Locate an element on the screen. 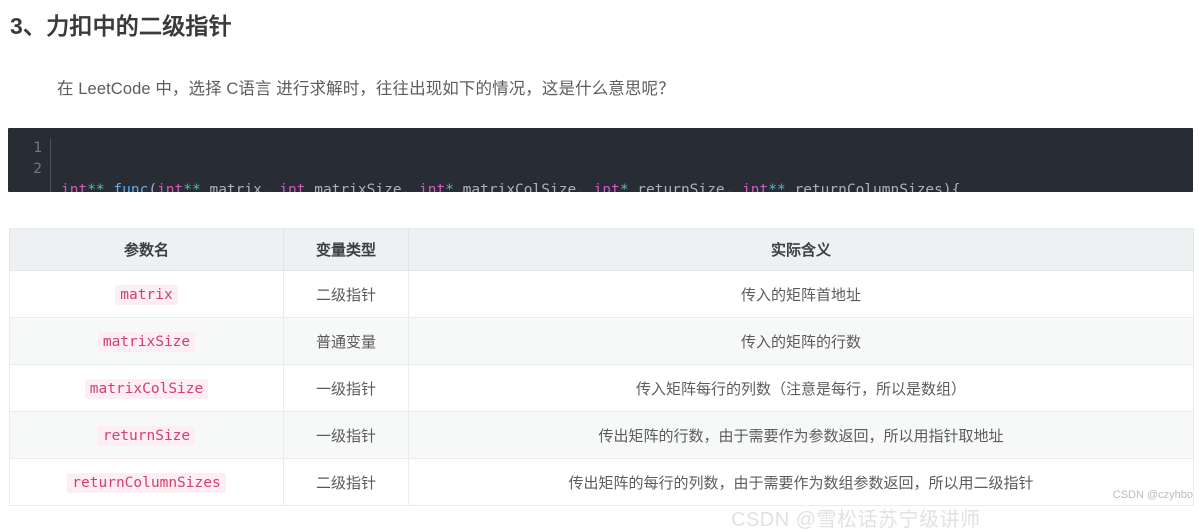  cell-param-name: matrix is located at coordinates (146, 294).